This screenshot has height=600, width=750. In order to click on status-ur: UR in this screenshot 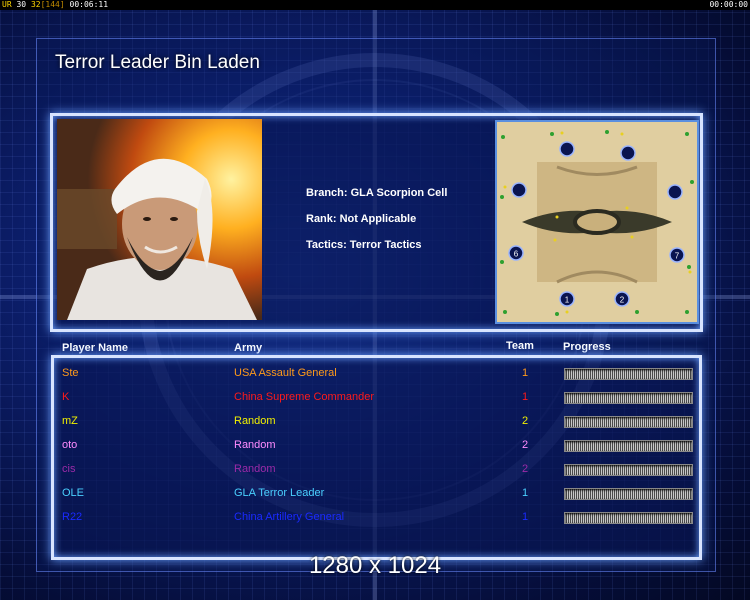, I will do `click(7, 4)`.